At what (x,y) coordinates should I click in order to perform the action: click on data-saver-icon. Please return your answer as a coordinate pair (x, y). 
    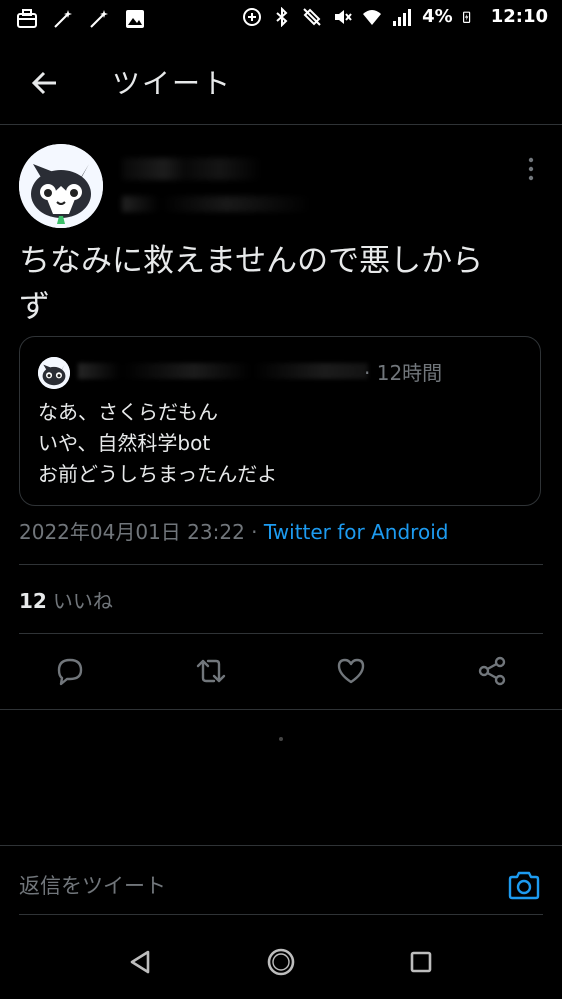
    Looking at the image, I should click on (252, 16).